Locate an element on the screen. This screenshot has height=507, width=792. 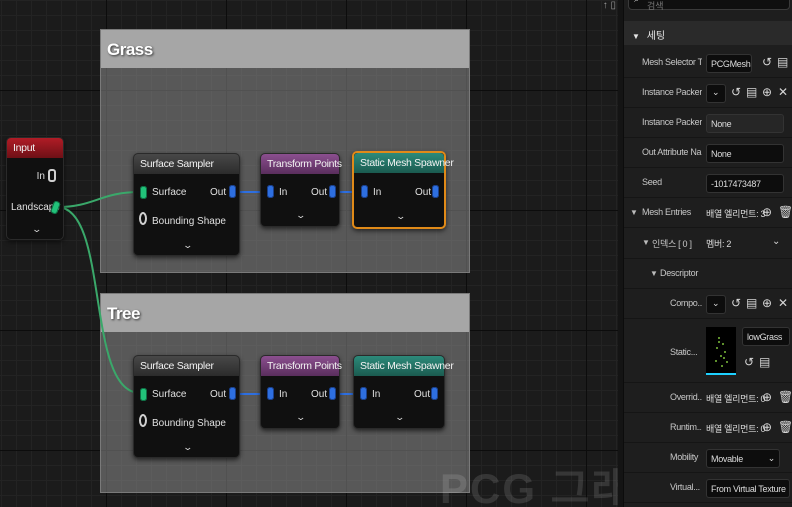
grass-transform-out-label: Out is located at coordinates (319, 192).